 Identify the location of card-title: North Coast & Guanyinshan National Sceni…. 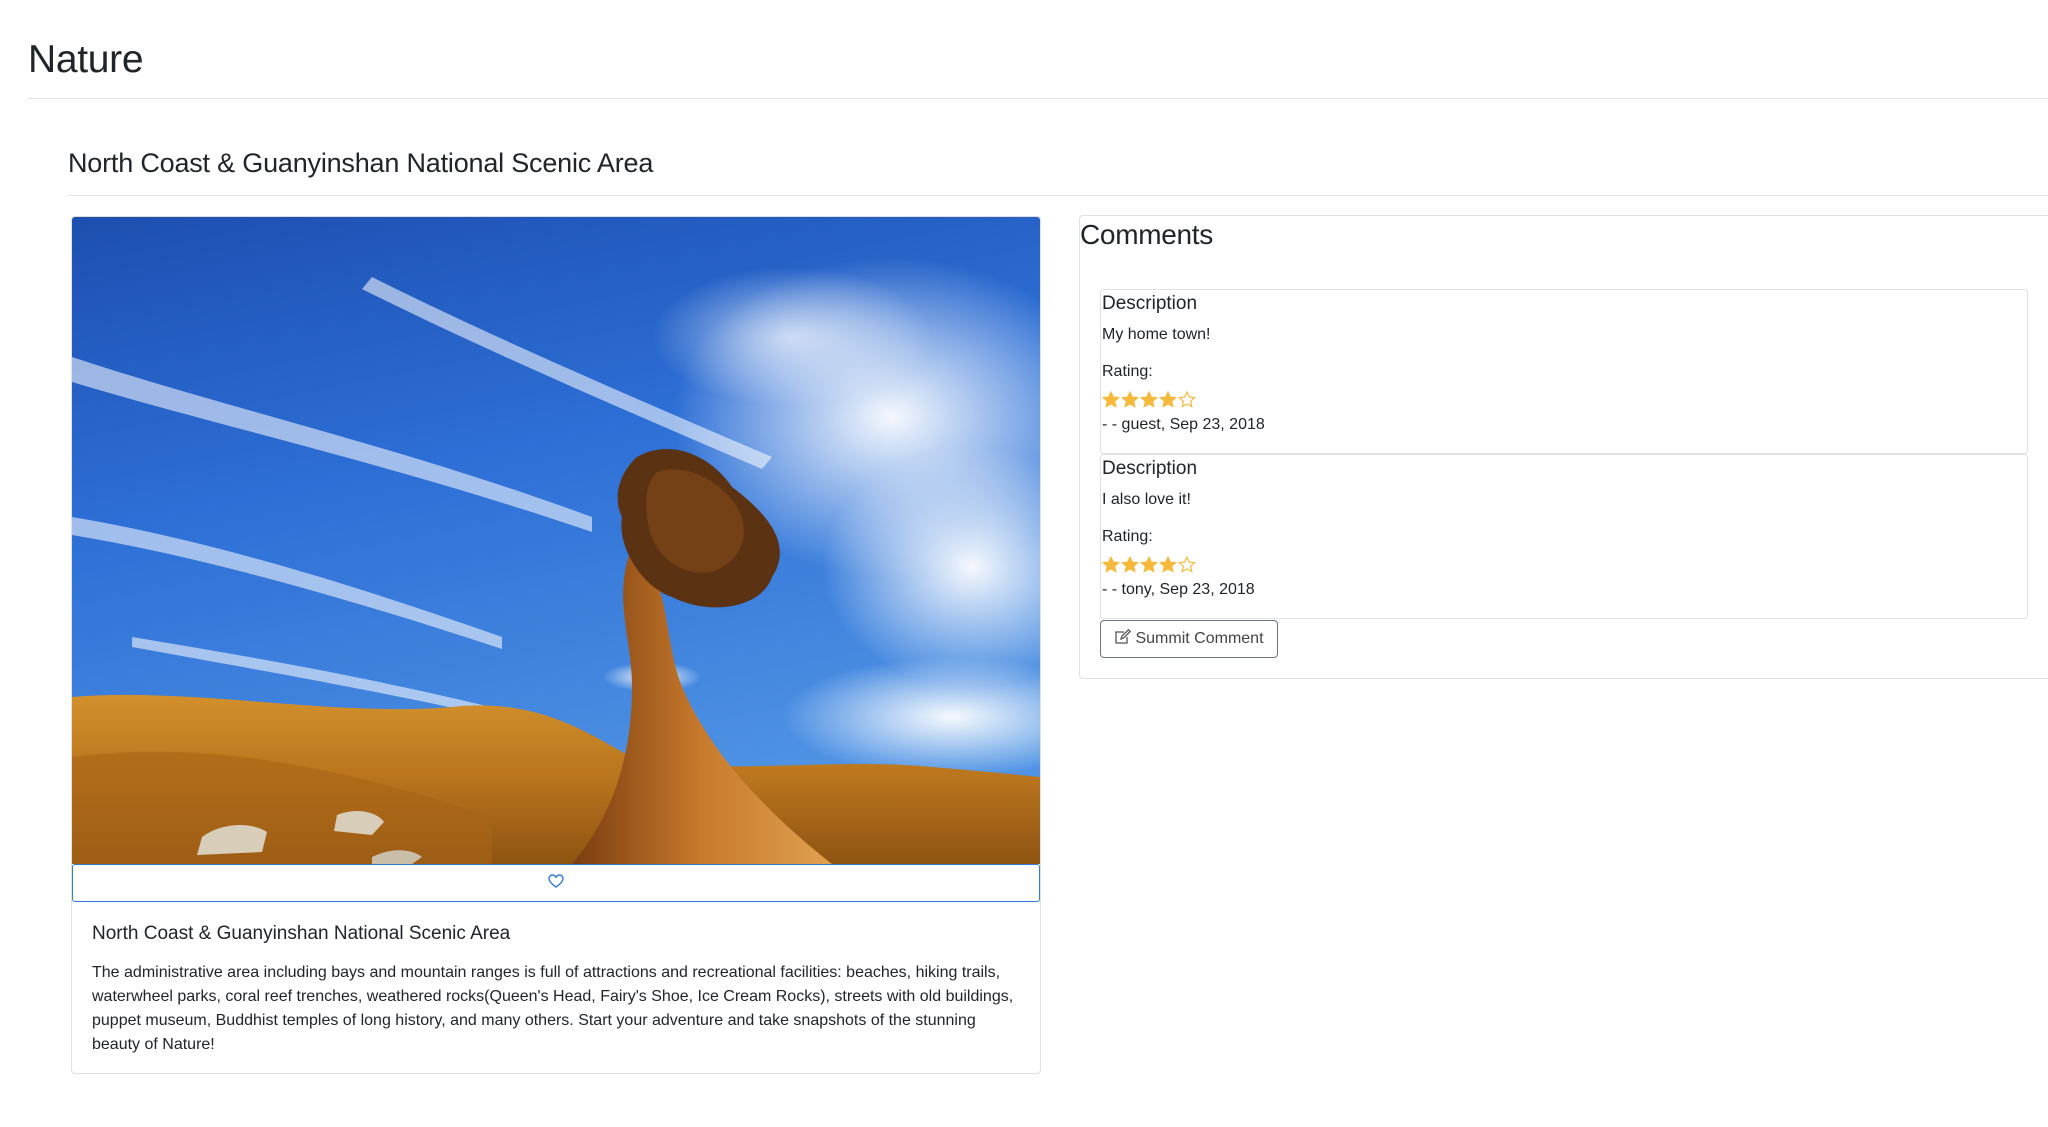
(301, 933).